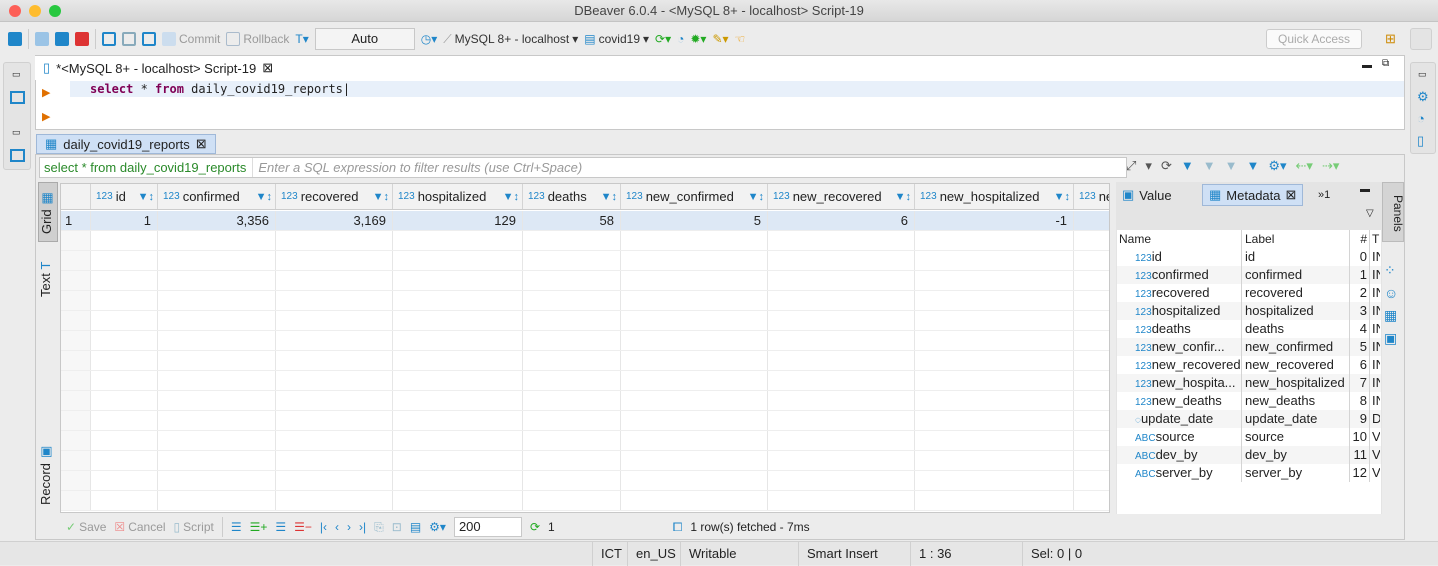 The height and width of the screenshot is (566, 1438). Describe the element at coordinates (42, 39) in the screenshot. I see `connect-icon` at that location.